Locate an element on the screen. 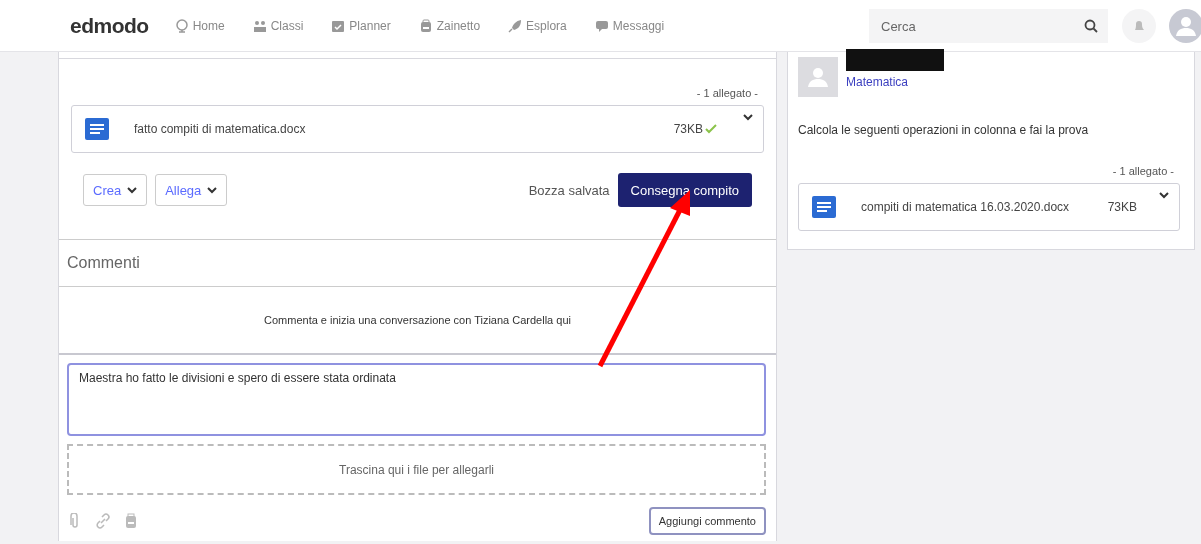 The image size is (1201, 544). attachment-card: compiti di matematica 16.03.2020.docx 73KB is located at coordinates (989, 207).